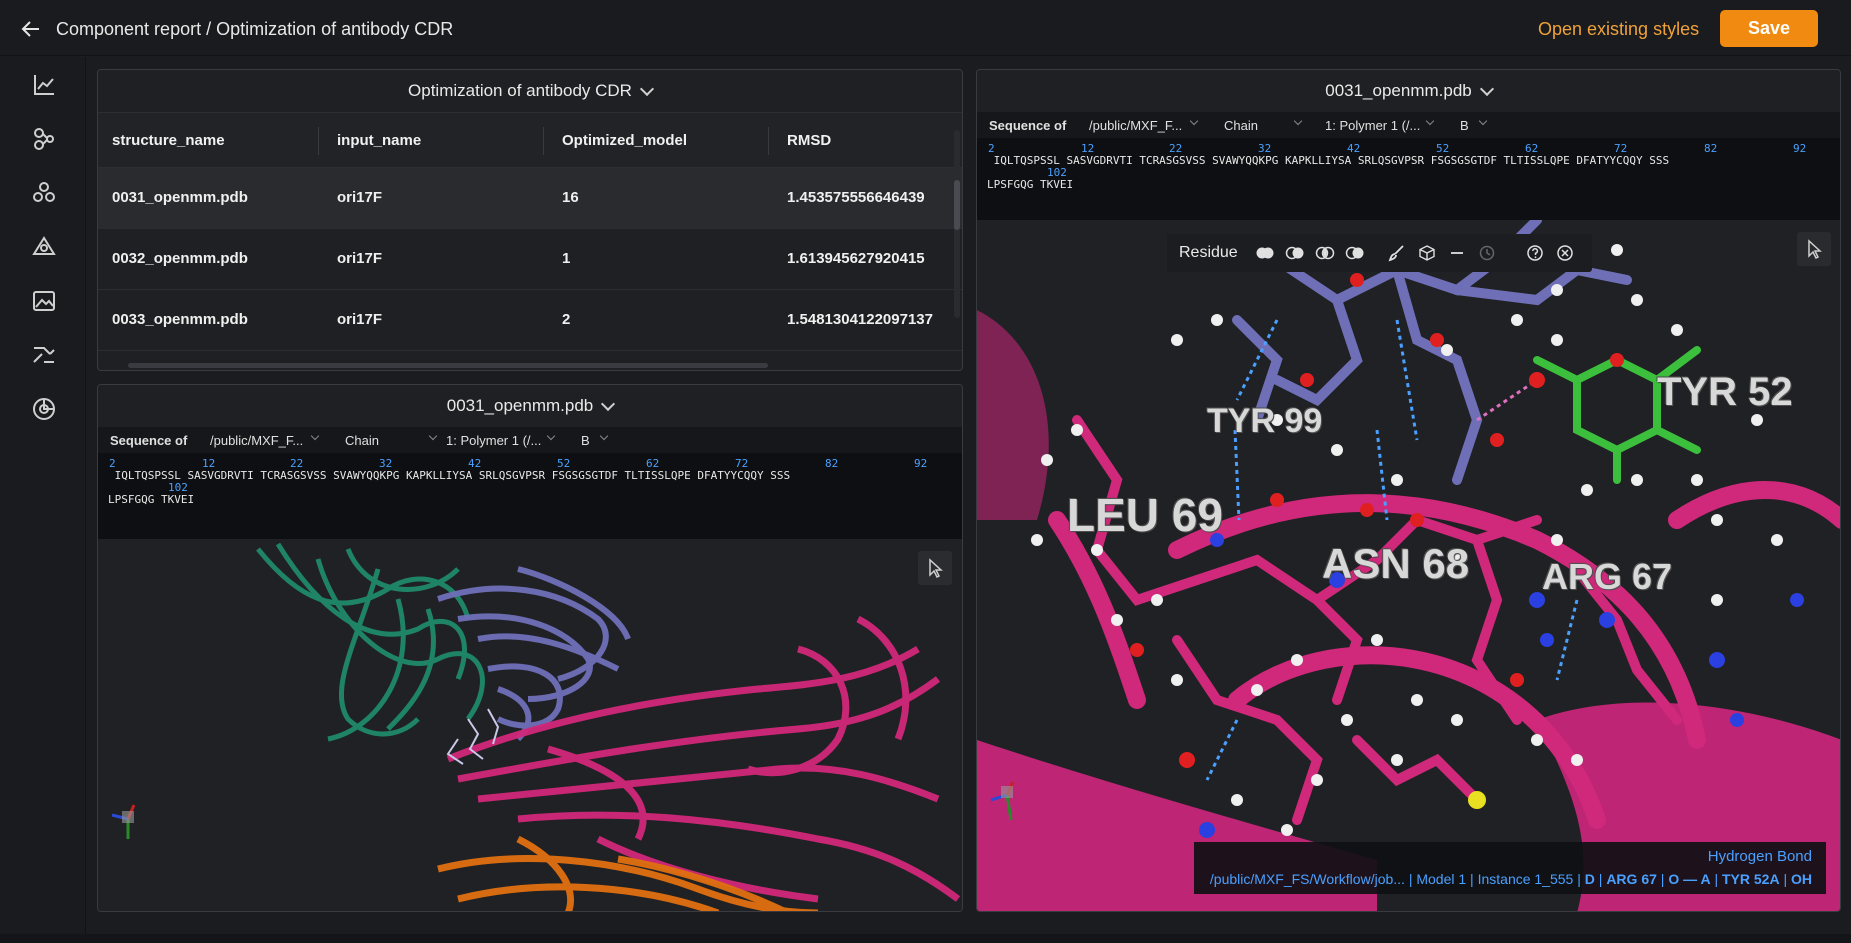 This screenshot has height=943, width=1851. Describe the element at coordinates (1395, 564) in the screenshot. I see `residue-label: ASN 68` at that location.